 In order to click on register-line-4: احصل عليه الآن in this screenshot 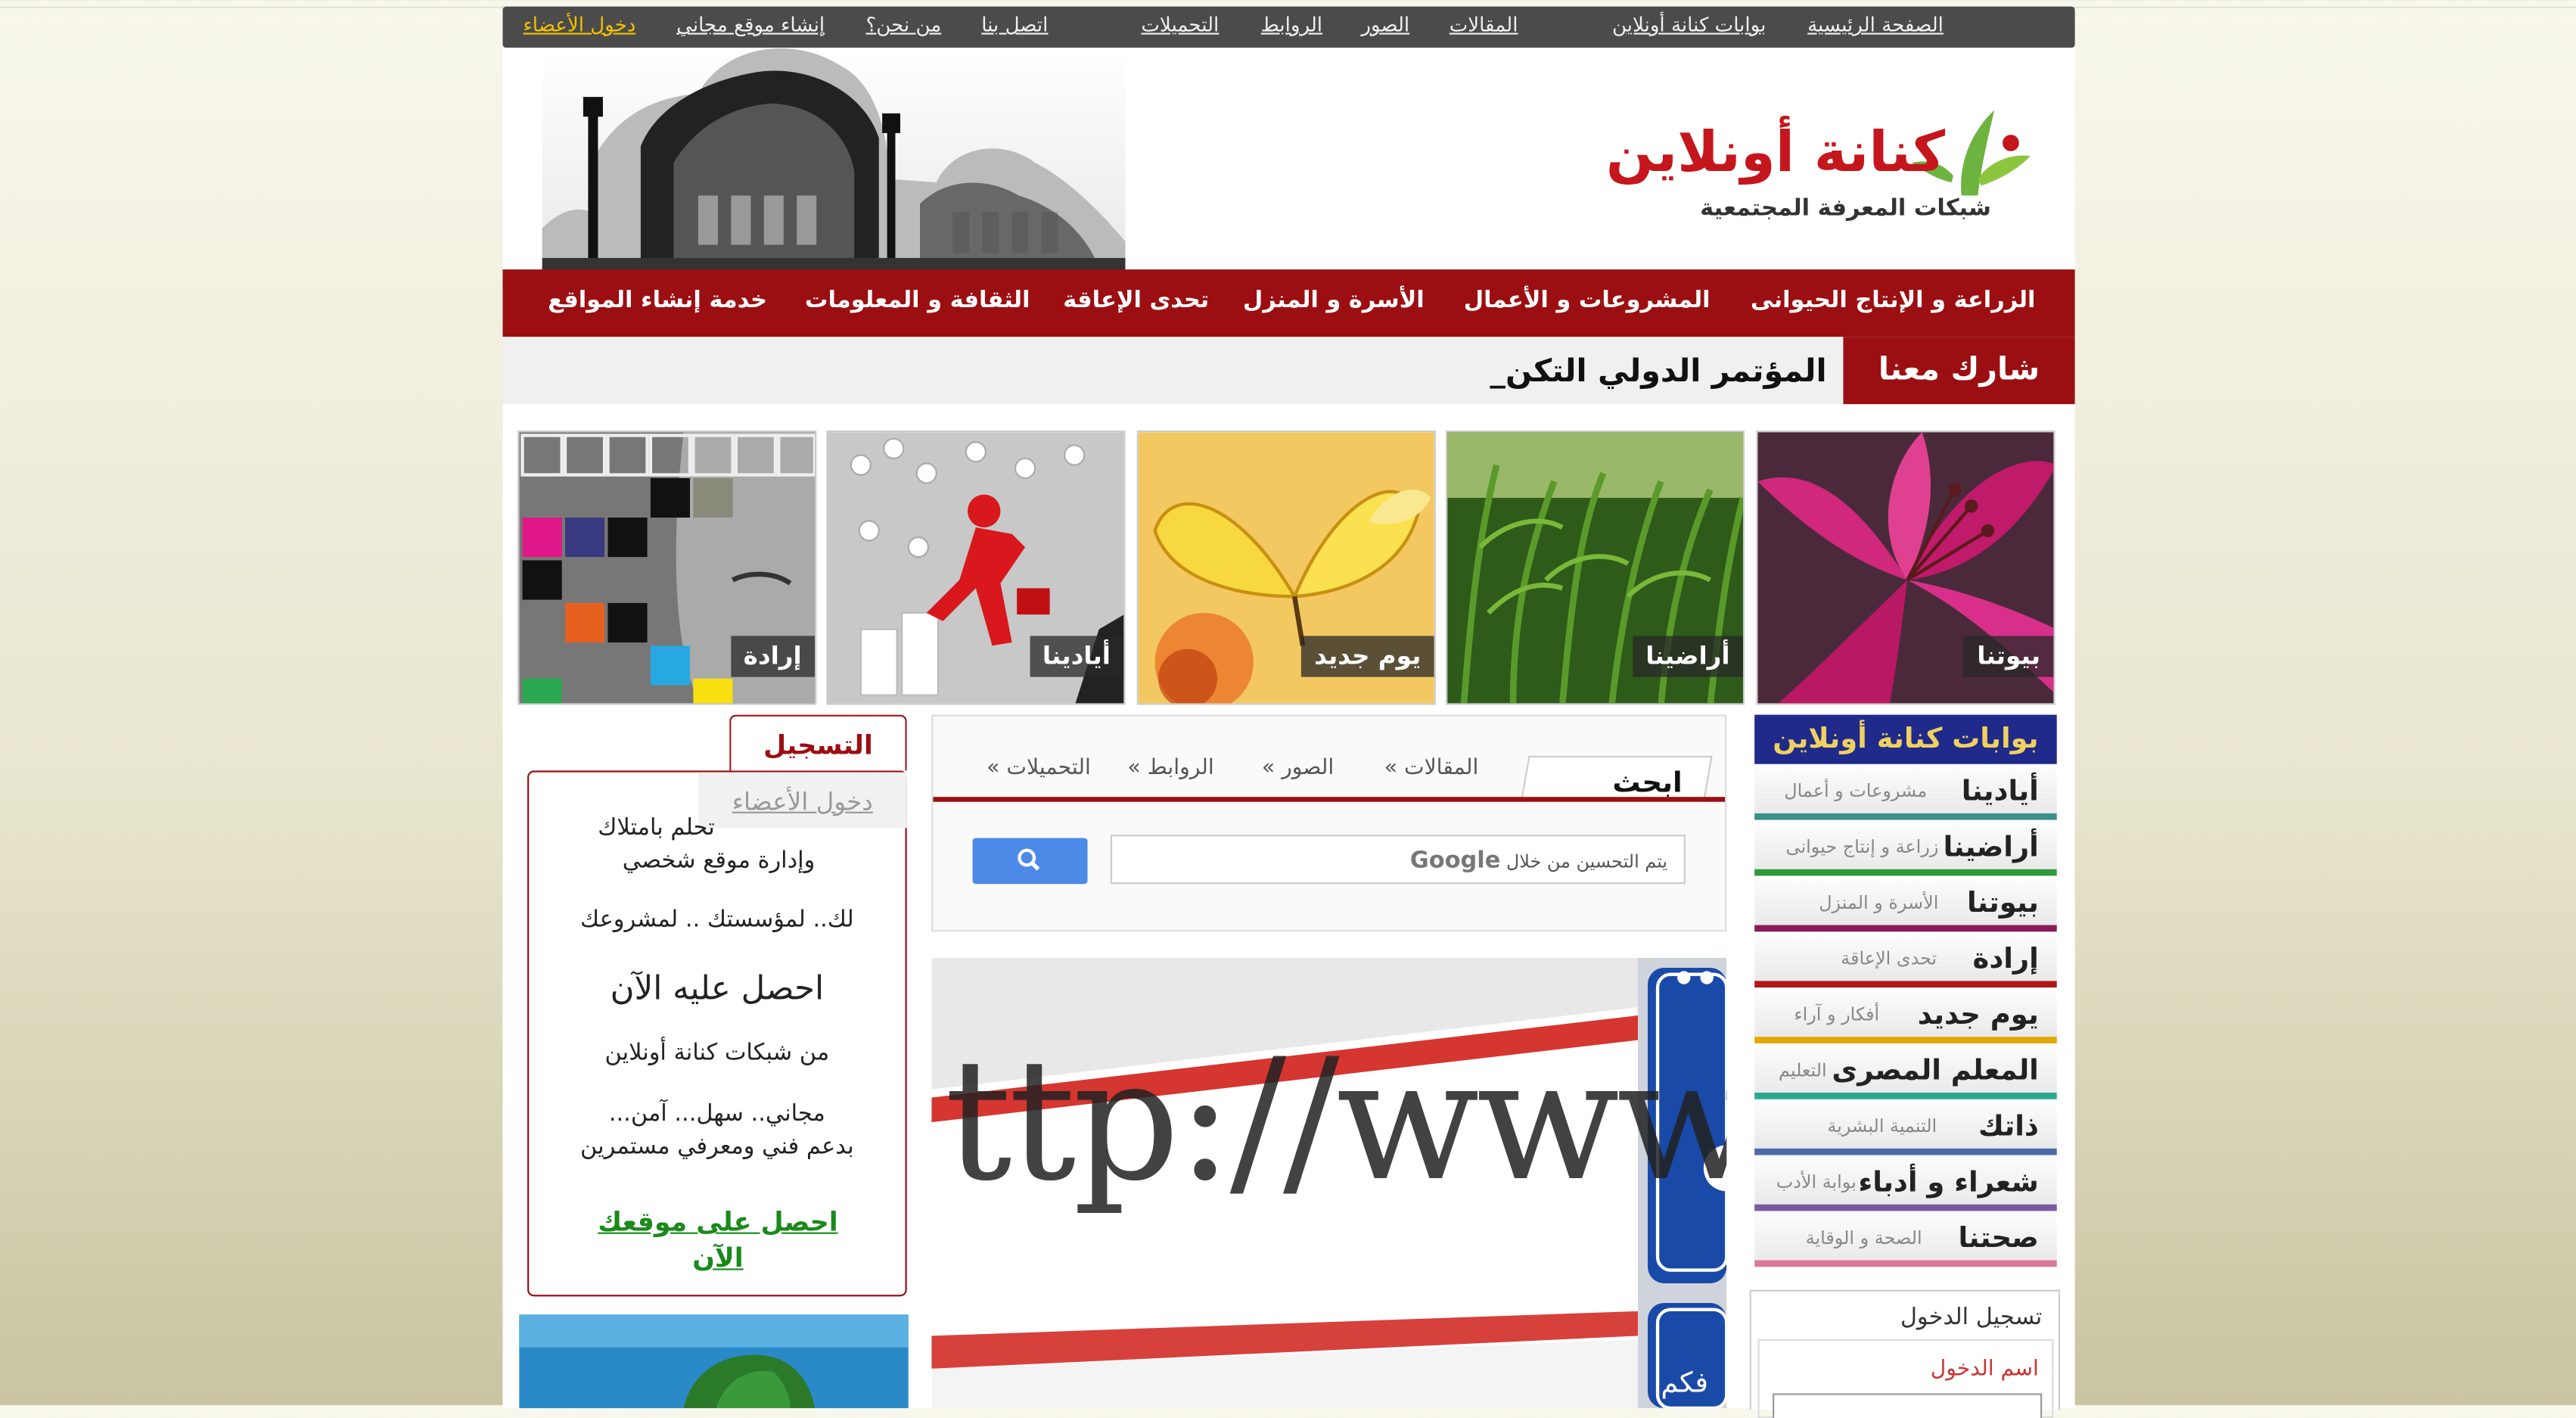, I will do `click(717, 988)`.